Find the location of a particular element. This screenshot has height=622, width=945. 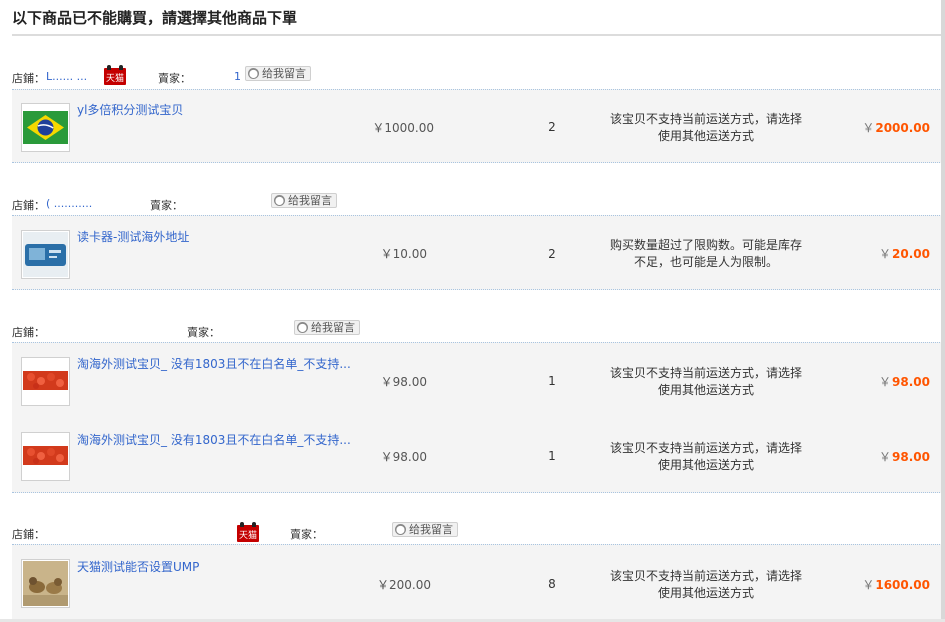

subtotal: ￥20.00 is located at coordinates (875, 253).